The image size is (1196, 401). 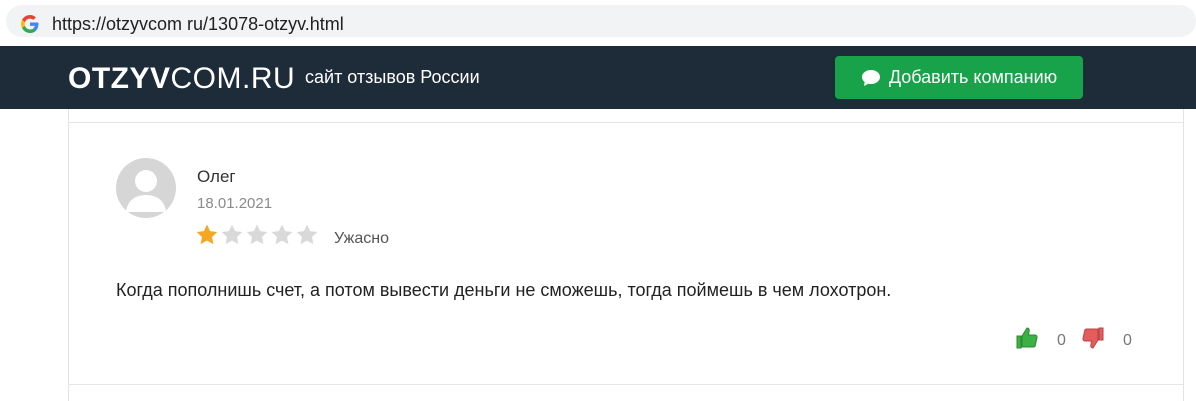 I want to click on add-company-label: Добавить компанию, so click(x=973, y=77).